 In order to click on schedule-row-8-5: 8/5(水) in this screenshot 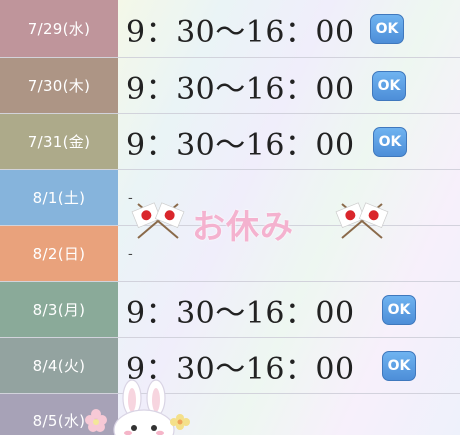, I will do `click(230, 414)`.